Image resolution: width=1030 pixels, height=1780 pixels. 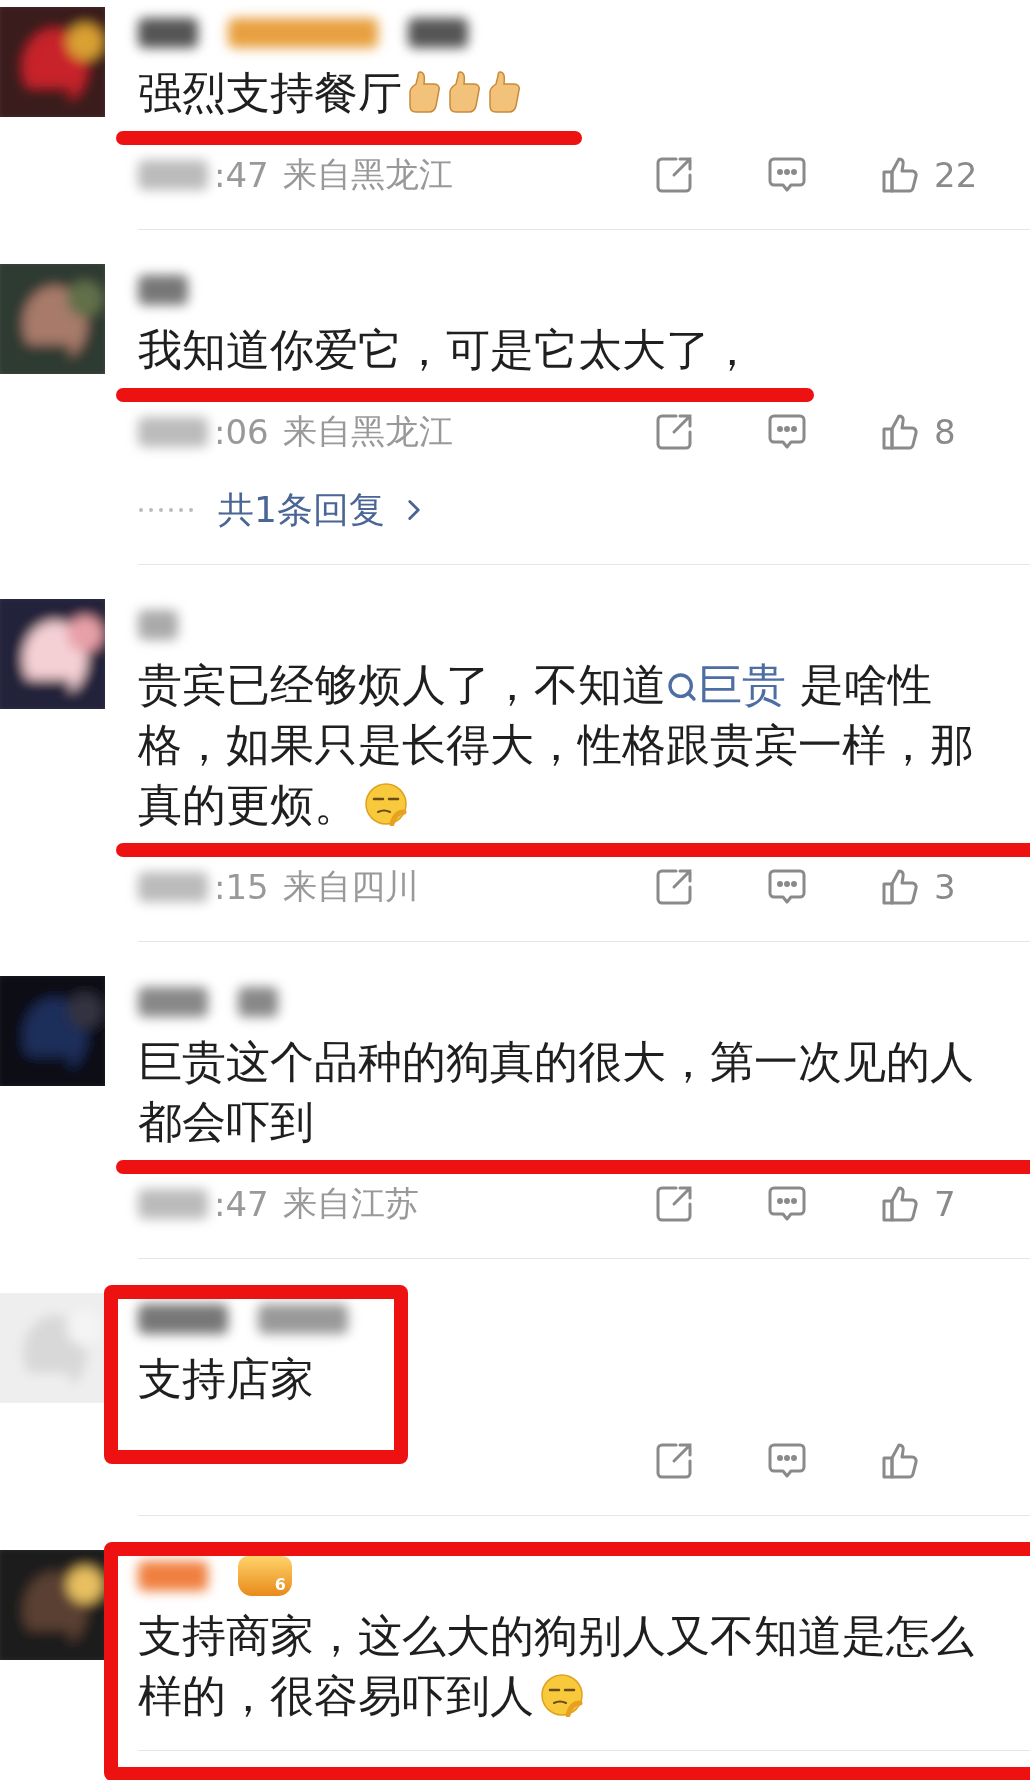 What do you see at coordinates (556, 1666) in the screenshot?
I see `comment-text: 支持商家，这么大的狗别人又不知道是怎么样的，很容易吓到人` at bounding box center [556, 1666].